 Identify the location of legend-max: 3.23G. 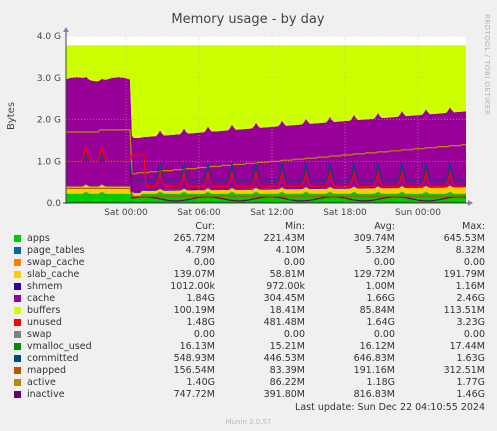
(470, 322).